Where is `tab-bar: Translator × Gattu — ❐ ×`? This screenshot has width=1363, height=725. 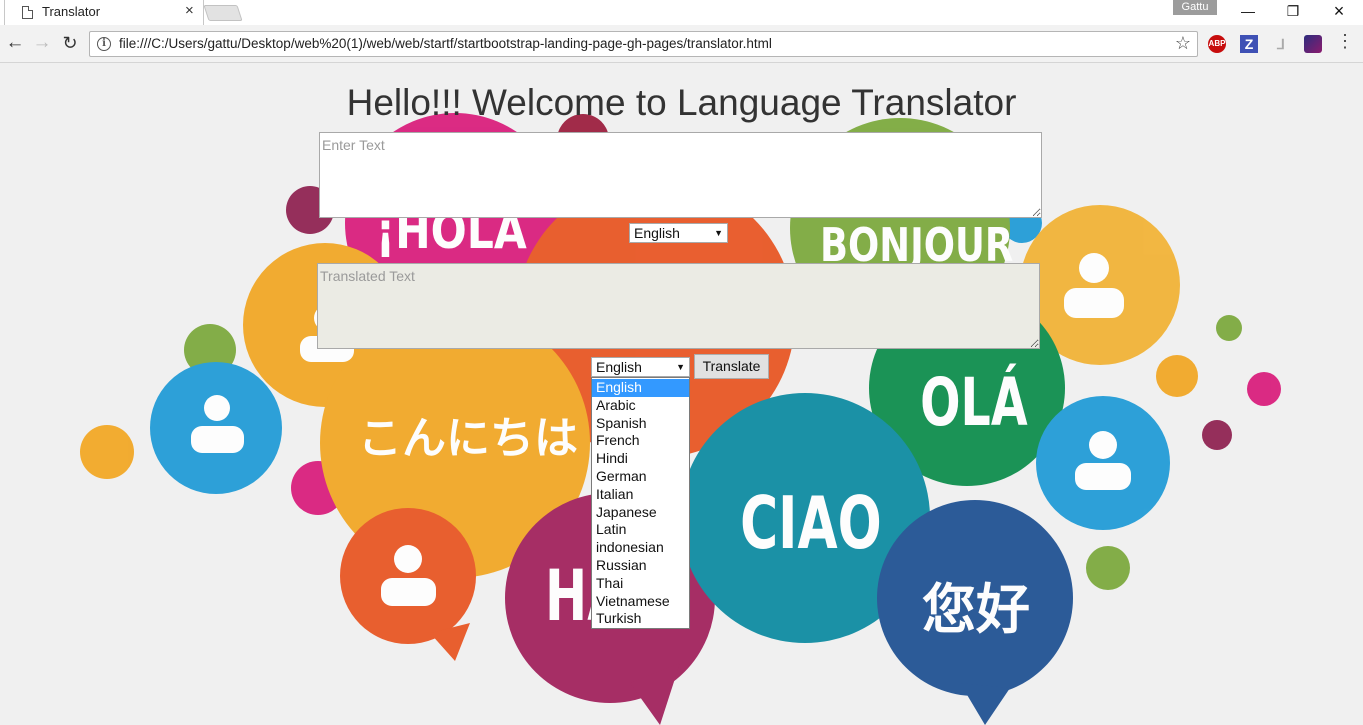 tab-bar: Translator × Gattu — ❐ × is located at coordinates (681, 12).